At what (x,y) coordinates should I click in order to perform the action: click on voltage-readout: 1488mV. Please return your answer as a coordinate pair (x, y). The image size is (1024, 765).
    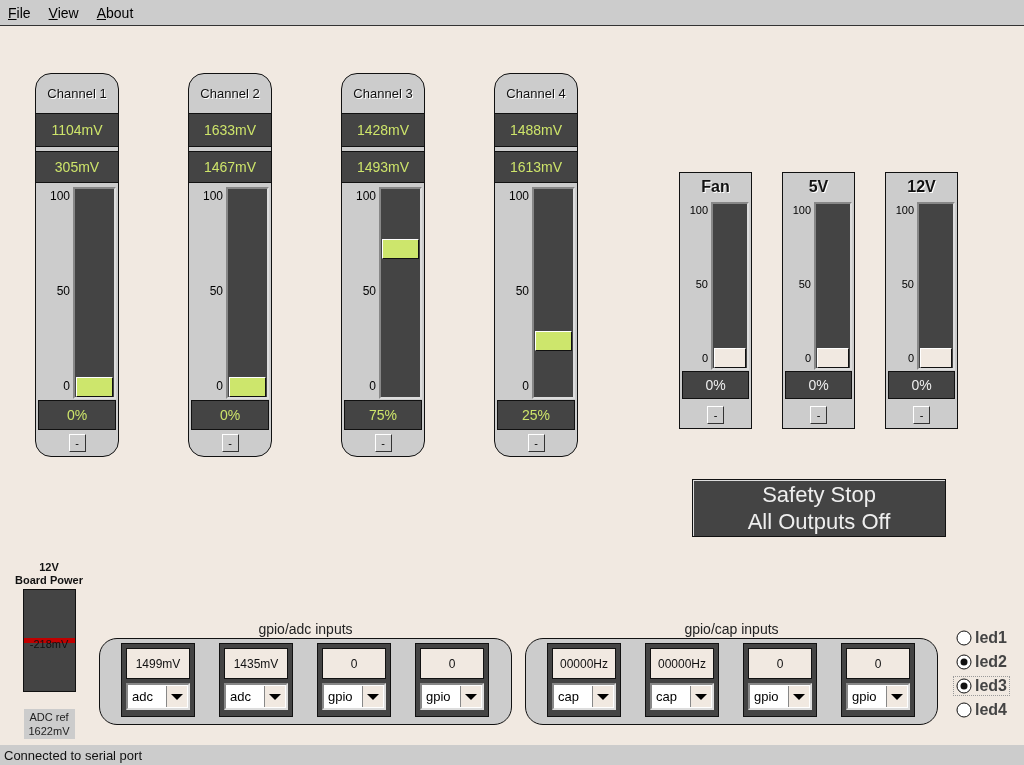
    Looking at the image, I should click on (536, 130).